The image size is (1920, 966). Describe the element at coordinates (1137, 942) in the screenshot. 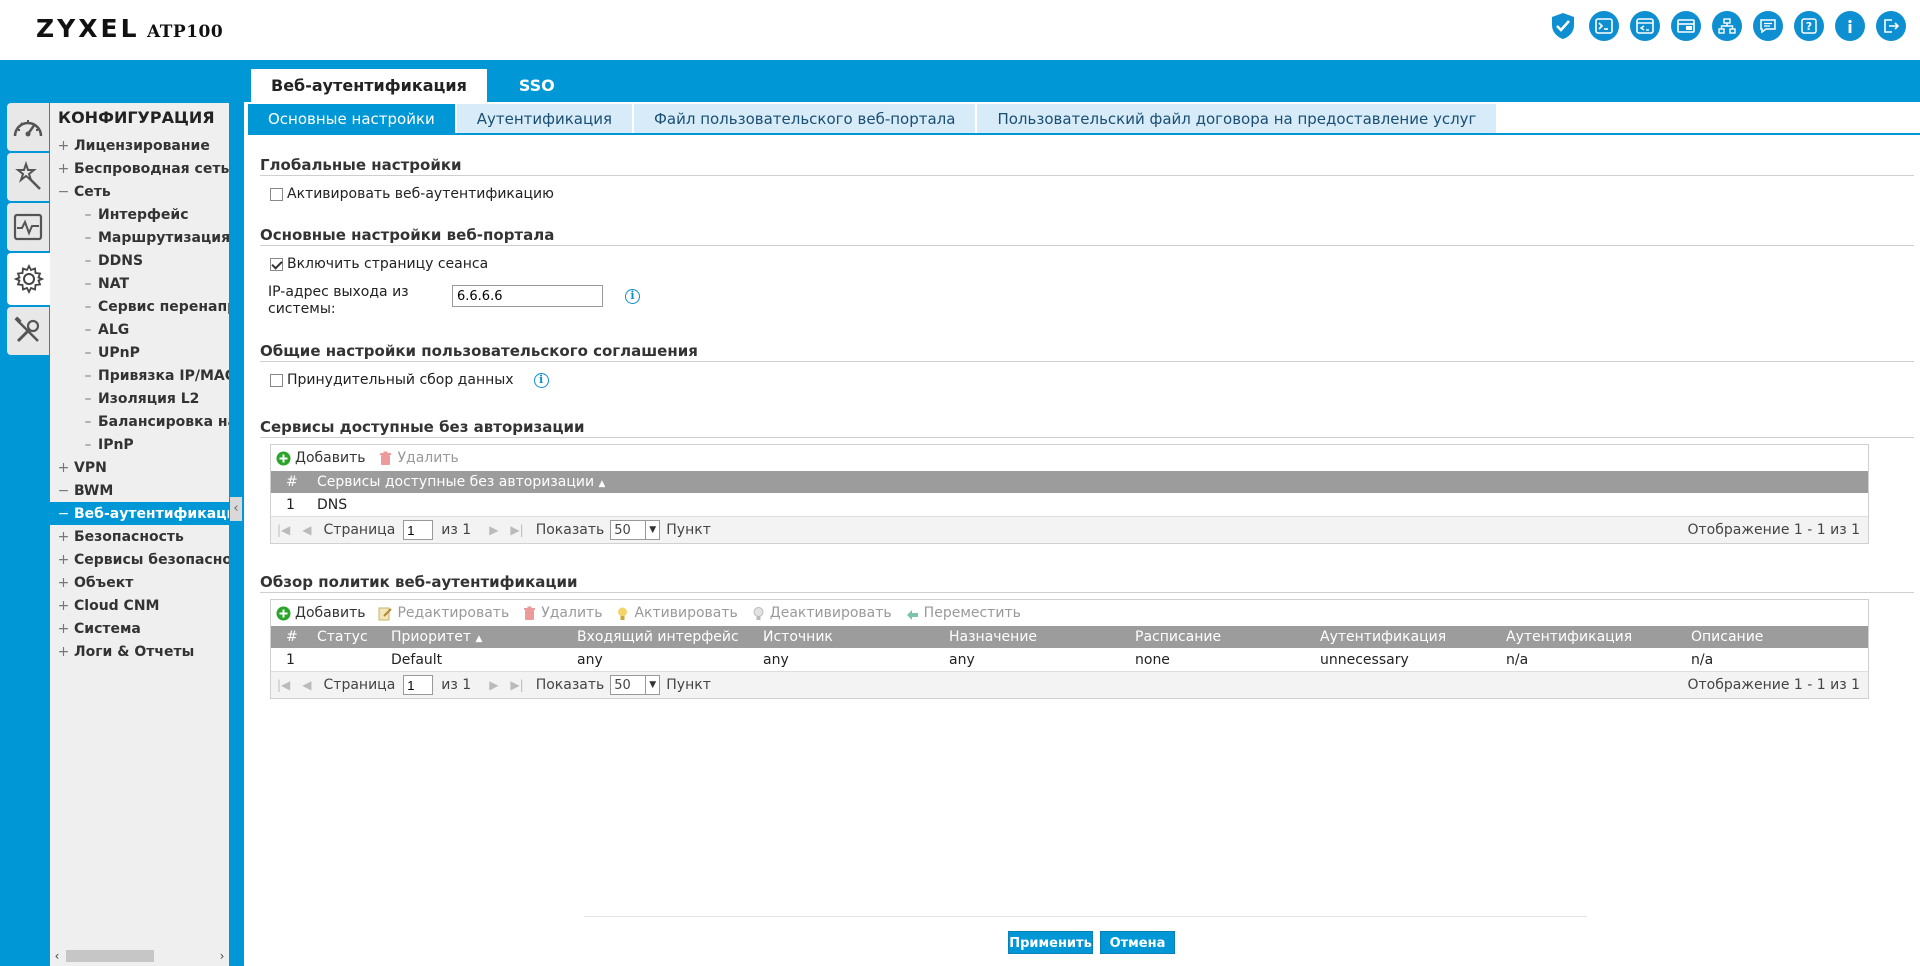

I see `cancel-button: Отмена` at that location.